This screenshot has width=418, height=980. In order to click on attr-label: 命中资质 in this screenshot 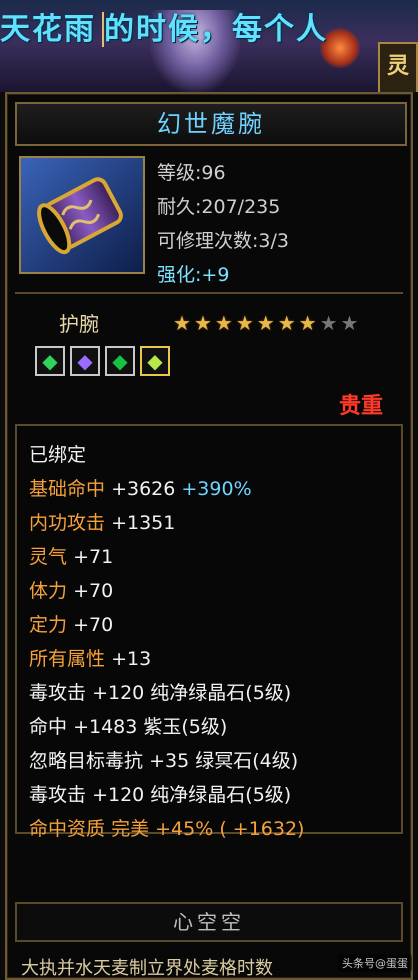, I will do `click(67, 829)`.